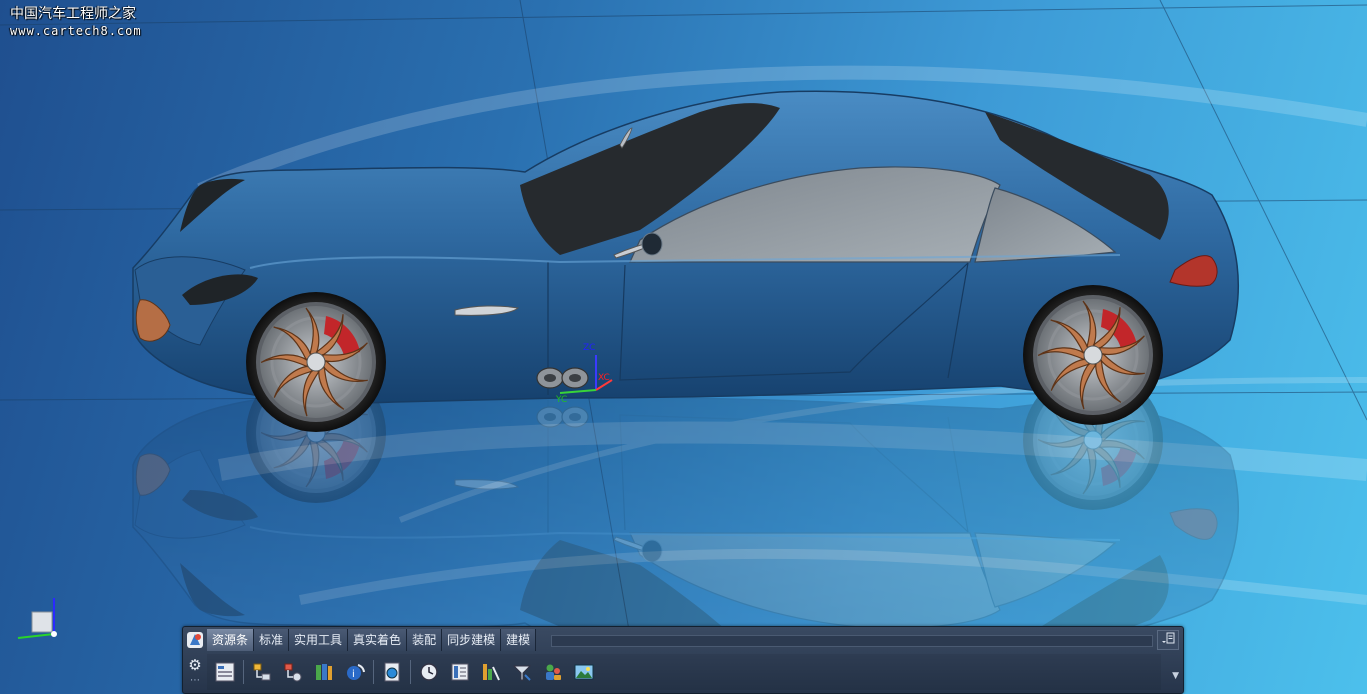 The width and height of the screenshot is (1367, 694). I want to click on hd3d-tools-icon: i, so click(355, 672).